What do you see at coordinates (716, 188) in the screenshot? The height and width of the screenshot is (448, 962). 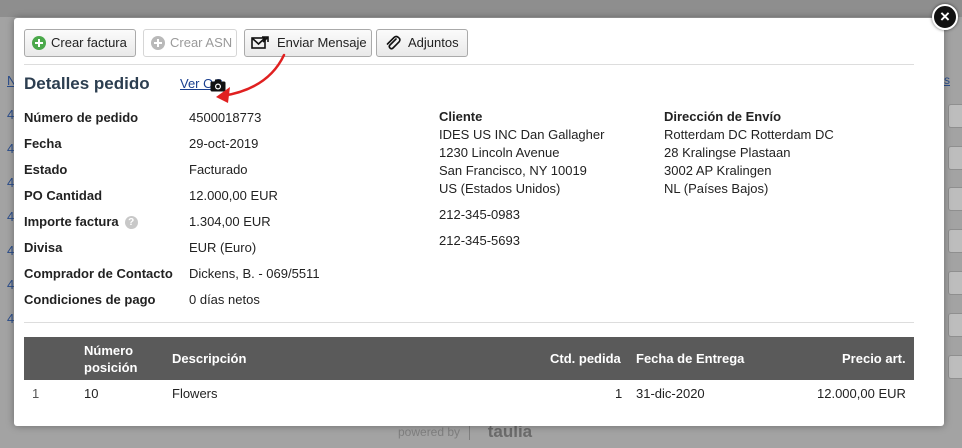 I see `shipping-line: NL (Países Bajos)` at bounding box center [716, 188].